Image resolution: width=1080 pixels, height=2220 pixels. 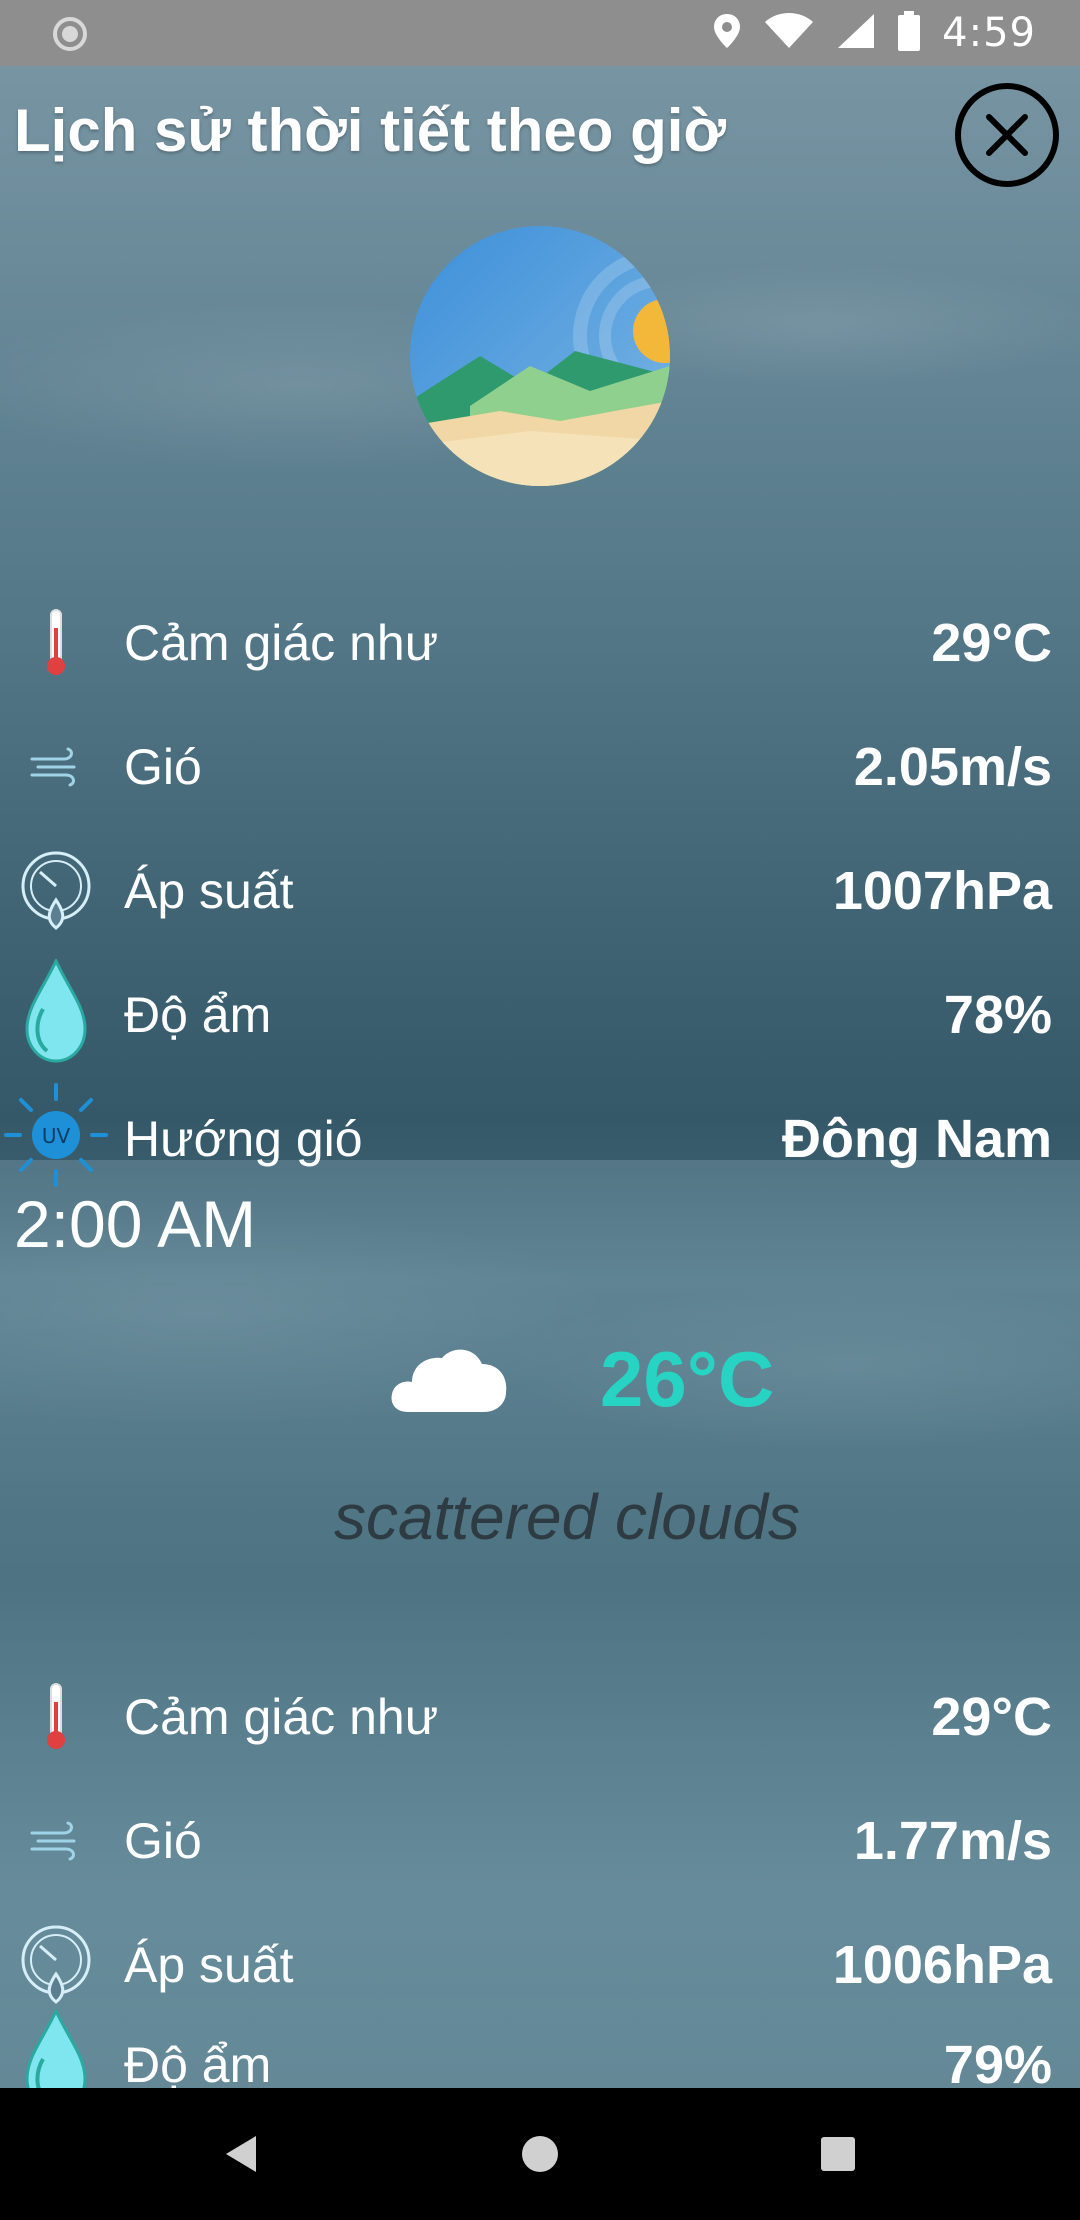 I want to click on wind-direction-row: UV Hướng gió Đông Nam, so click(x=540, y=1138).